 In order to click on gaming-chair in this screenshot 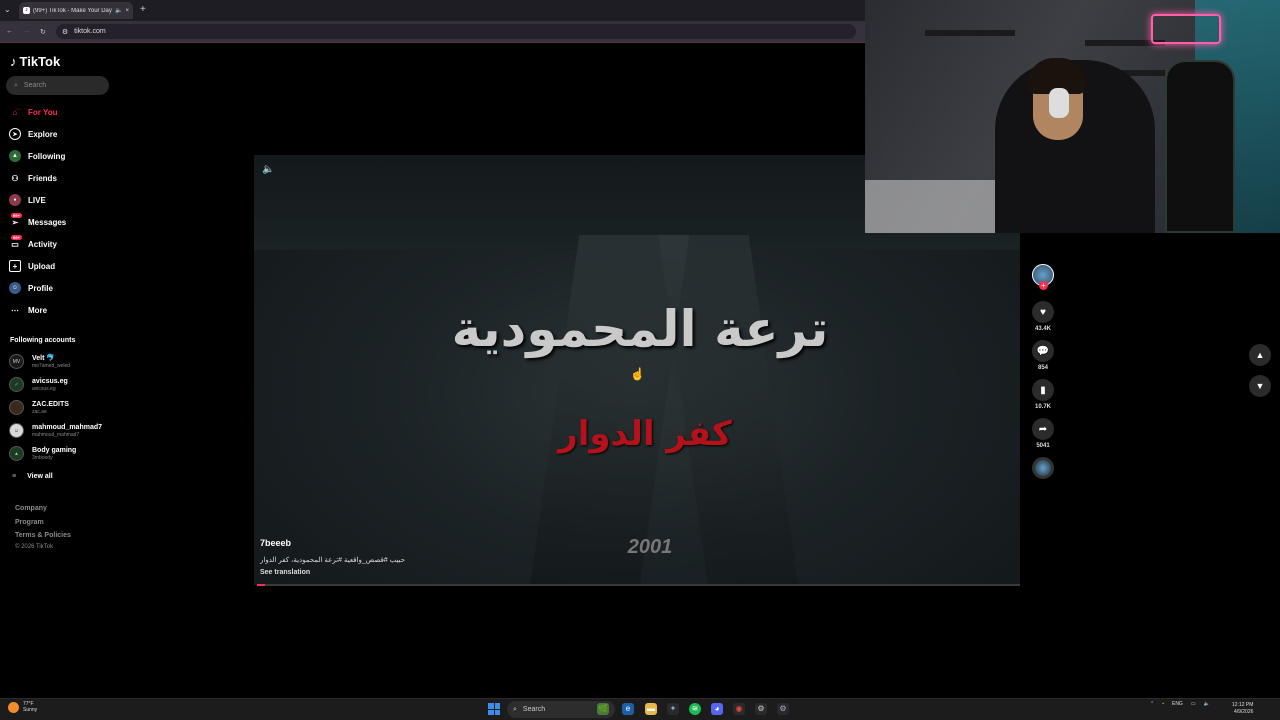, I will do `click(1200, 146)`.